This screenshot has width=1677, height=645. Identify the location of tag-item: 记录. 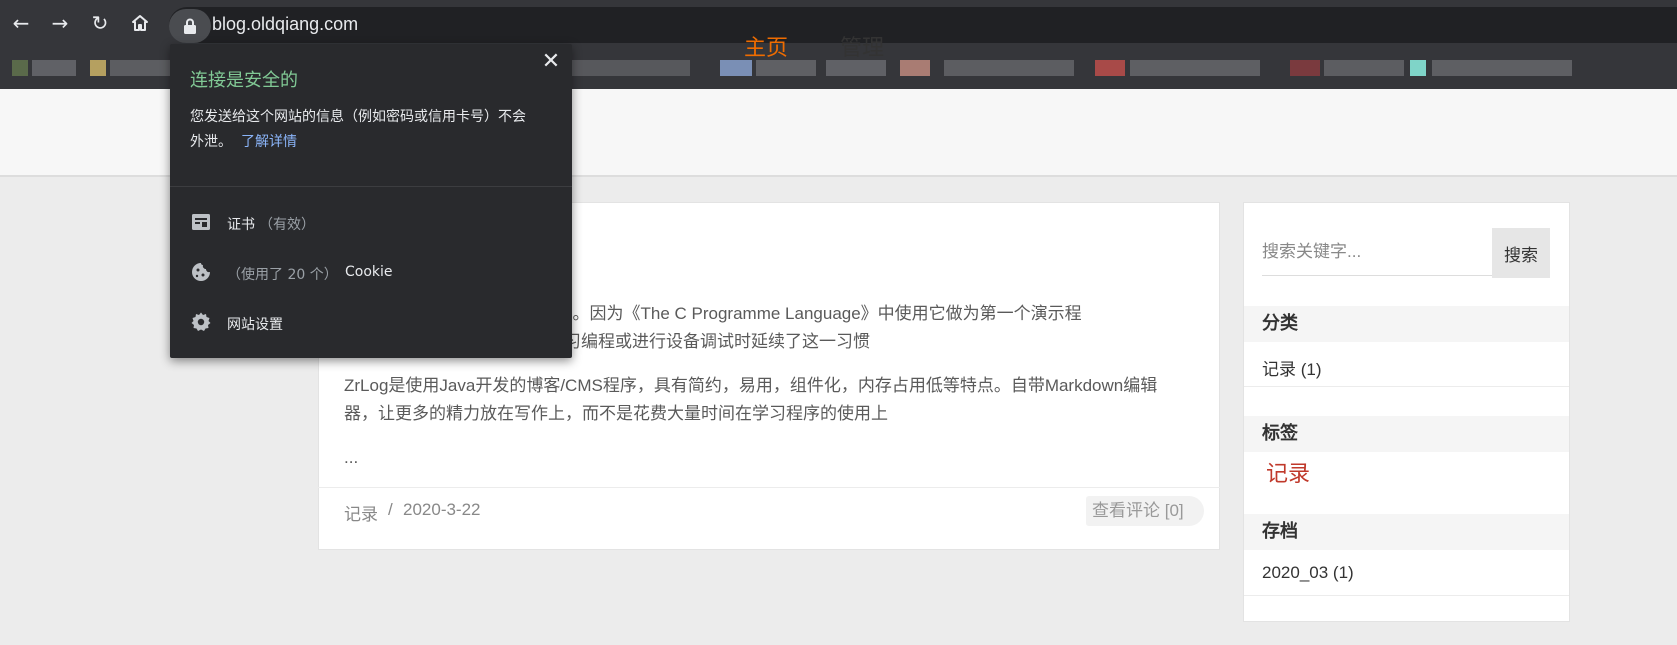
(1288, 472).